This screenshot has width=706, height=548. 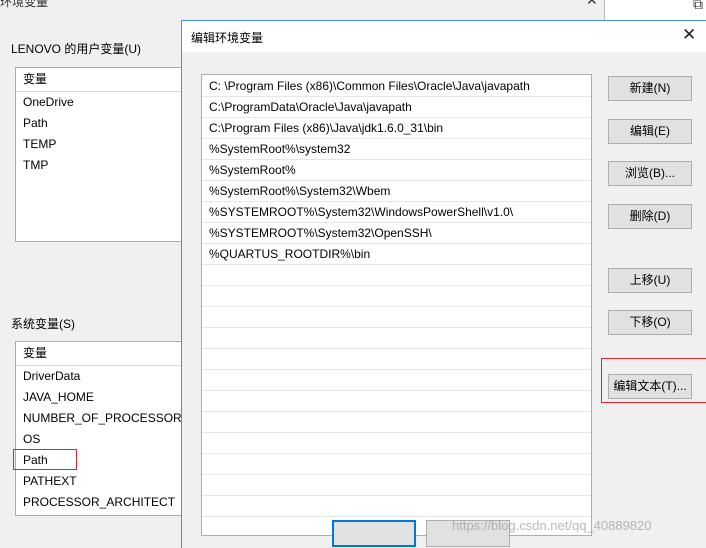 What do you see at coordinates (58, 397) in the screenshot?
I see `list-item: JAVA_HOME` at bounding box center [58, 397].